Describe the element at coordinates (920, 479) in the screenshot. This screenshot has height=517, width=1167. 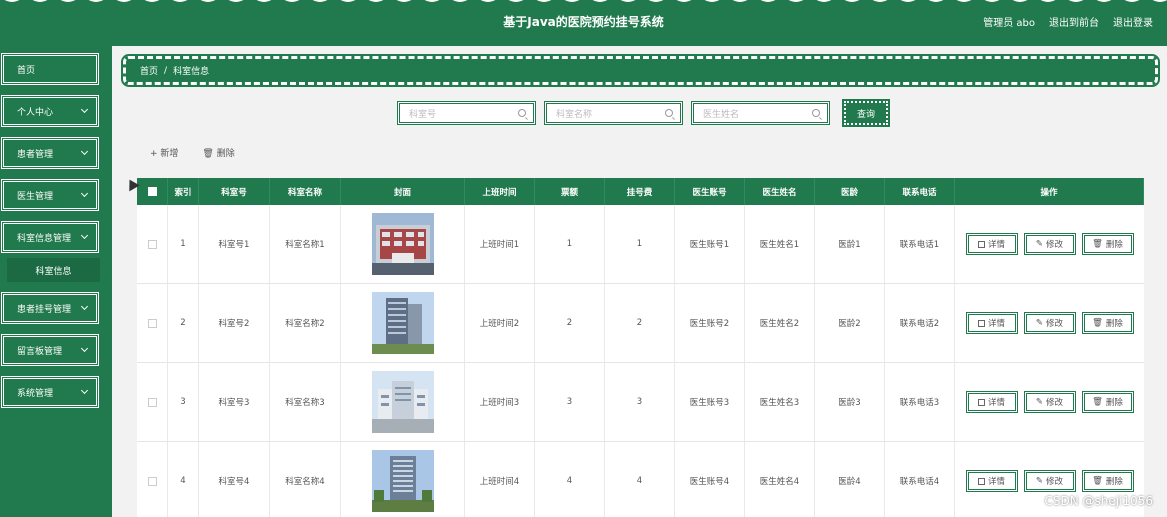
I see `cell-phone: 联系电话4` at that location.